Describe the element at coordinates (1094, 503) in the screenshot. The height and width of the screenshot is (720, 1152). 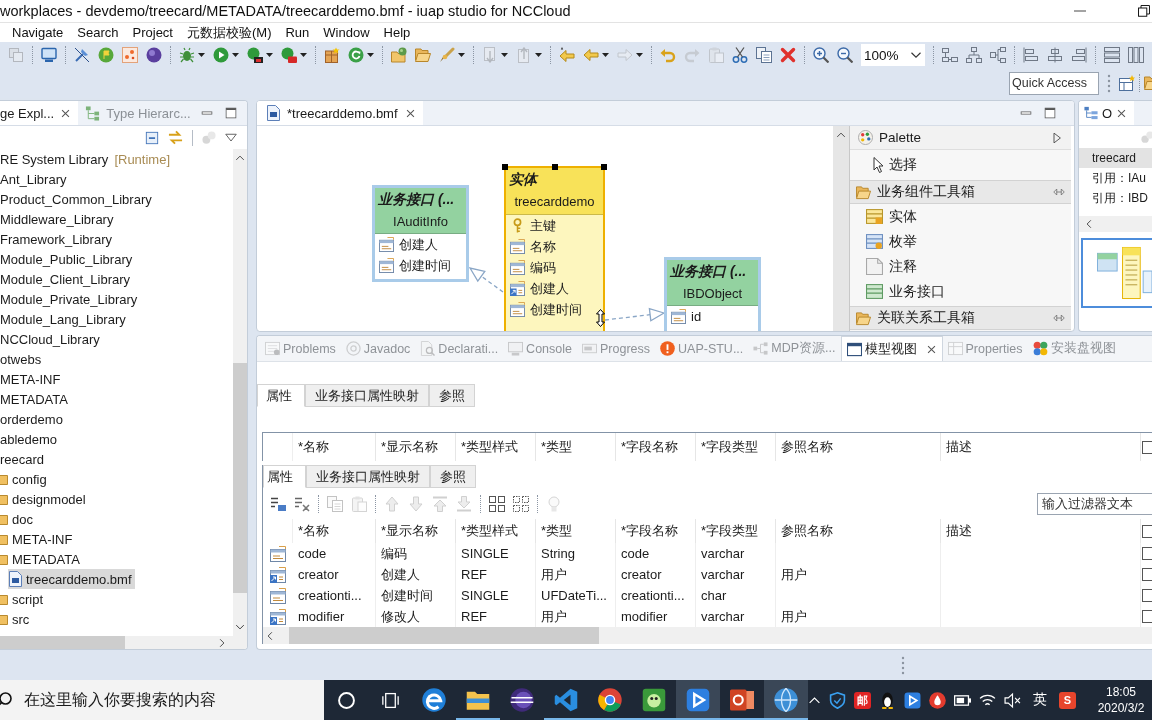
I see `filter-field: 输入过滤器文本` at that location.